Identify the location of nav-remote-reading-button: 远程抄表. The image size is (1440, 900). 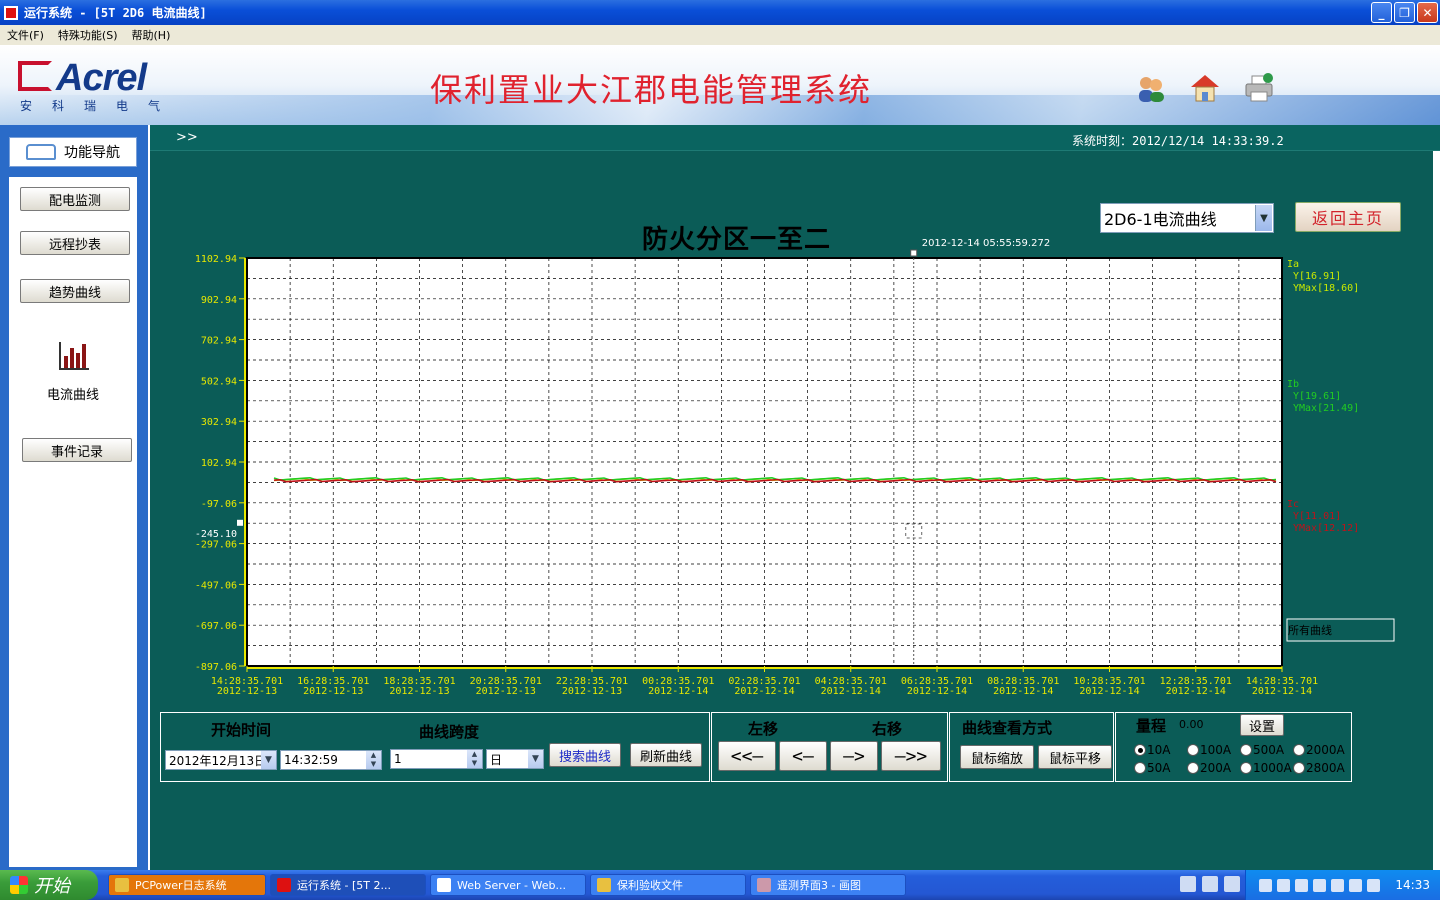
(75, 243).